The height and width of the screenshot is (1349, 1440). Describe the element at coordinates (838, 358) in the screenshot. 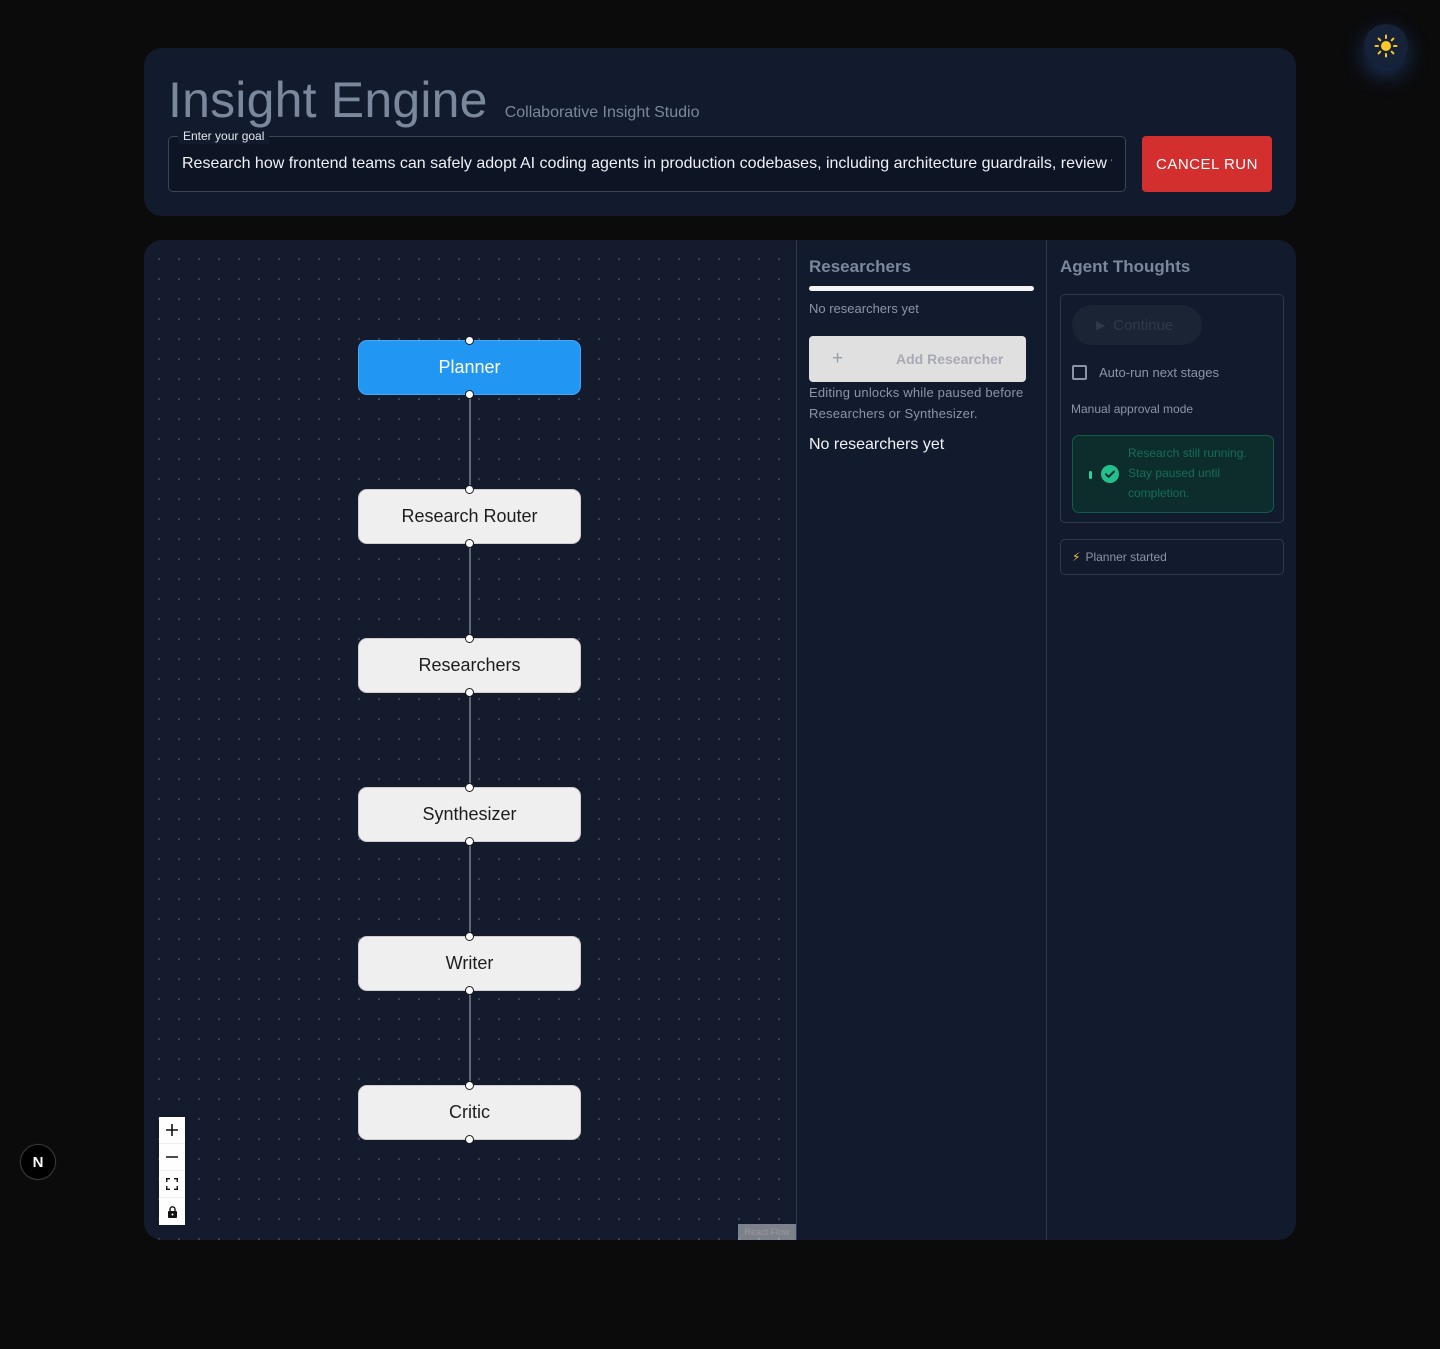

I see `plus-icon: +` at that location.